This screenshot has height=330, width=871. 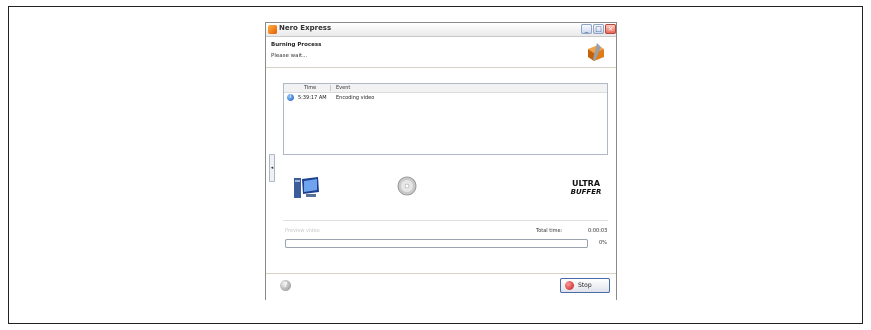 I want to click on progress-percent: 0%, so click(x=603, y=243).